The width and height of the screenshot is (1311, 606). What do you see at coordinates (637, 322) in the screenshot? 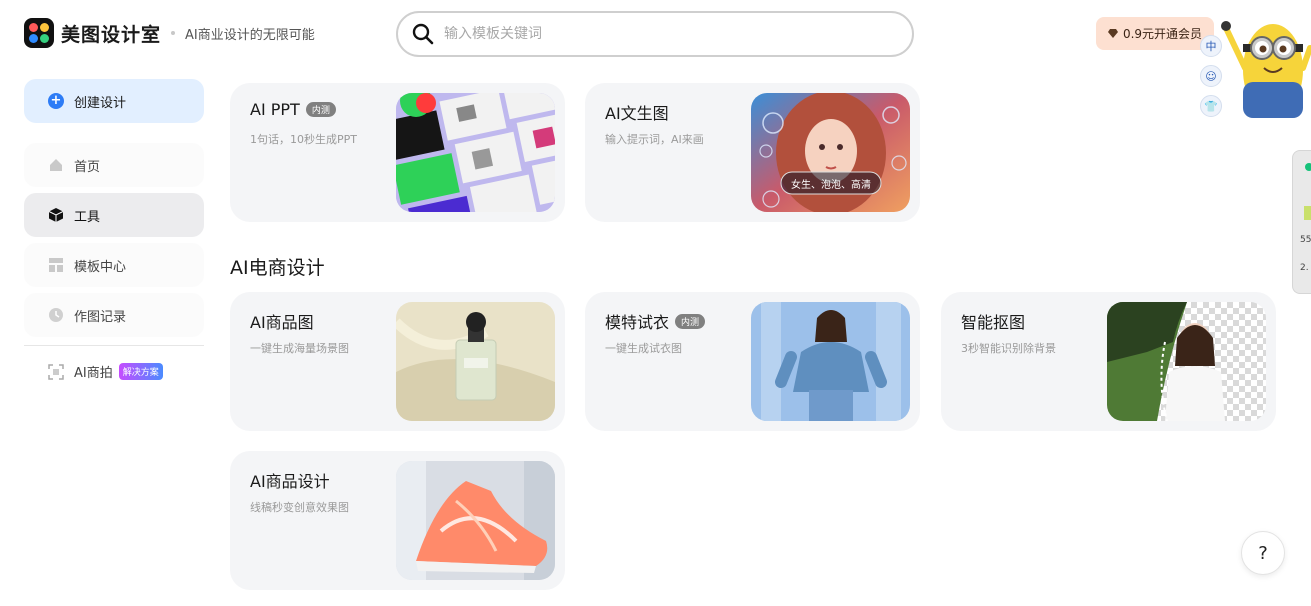
I see `card-title-text: 模特试衣` at bounding box center [637, 322].